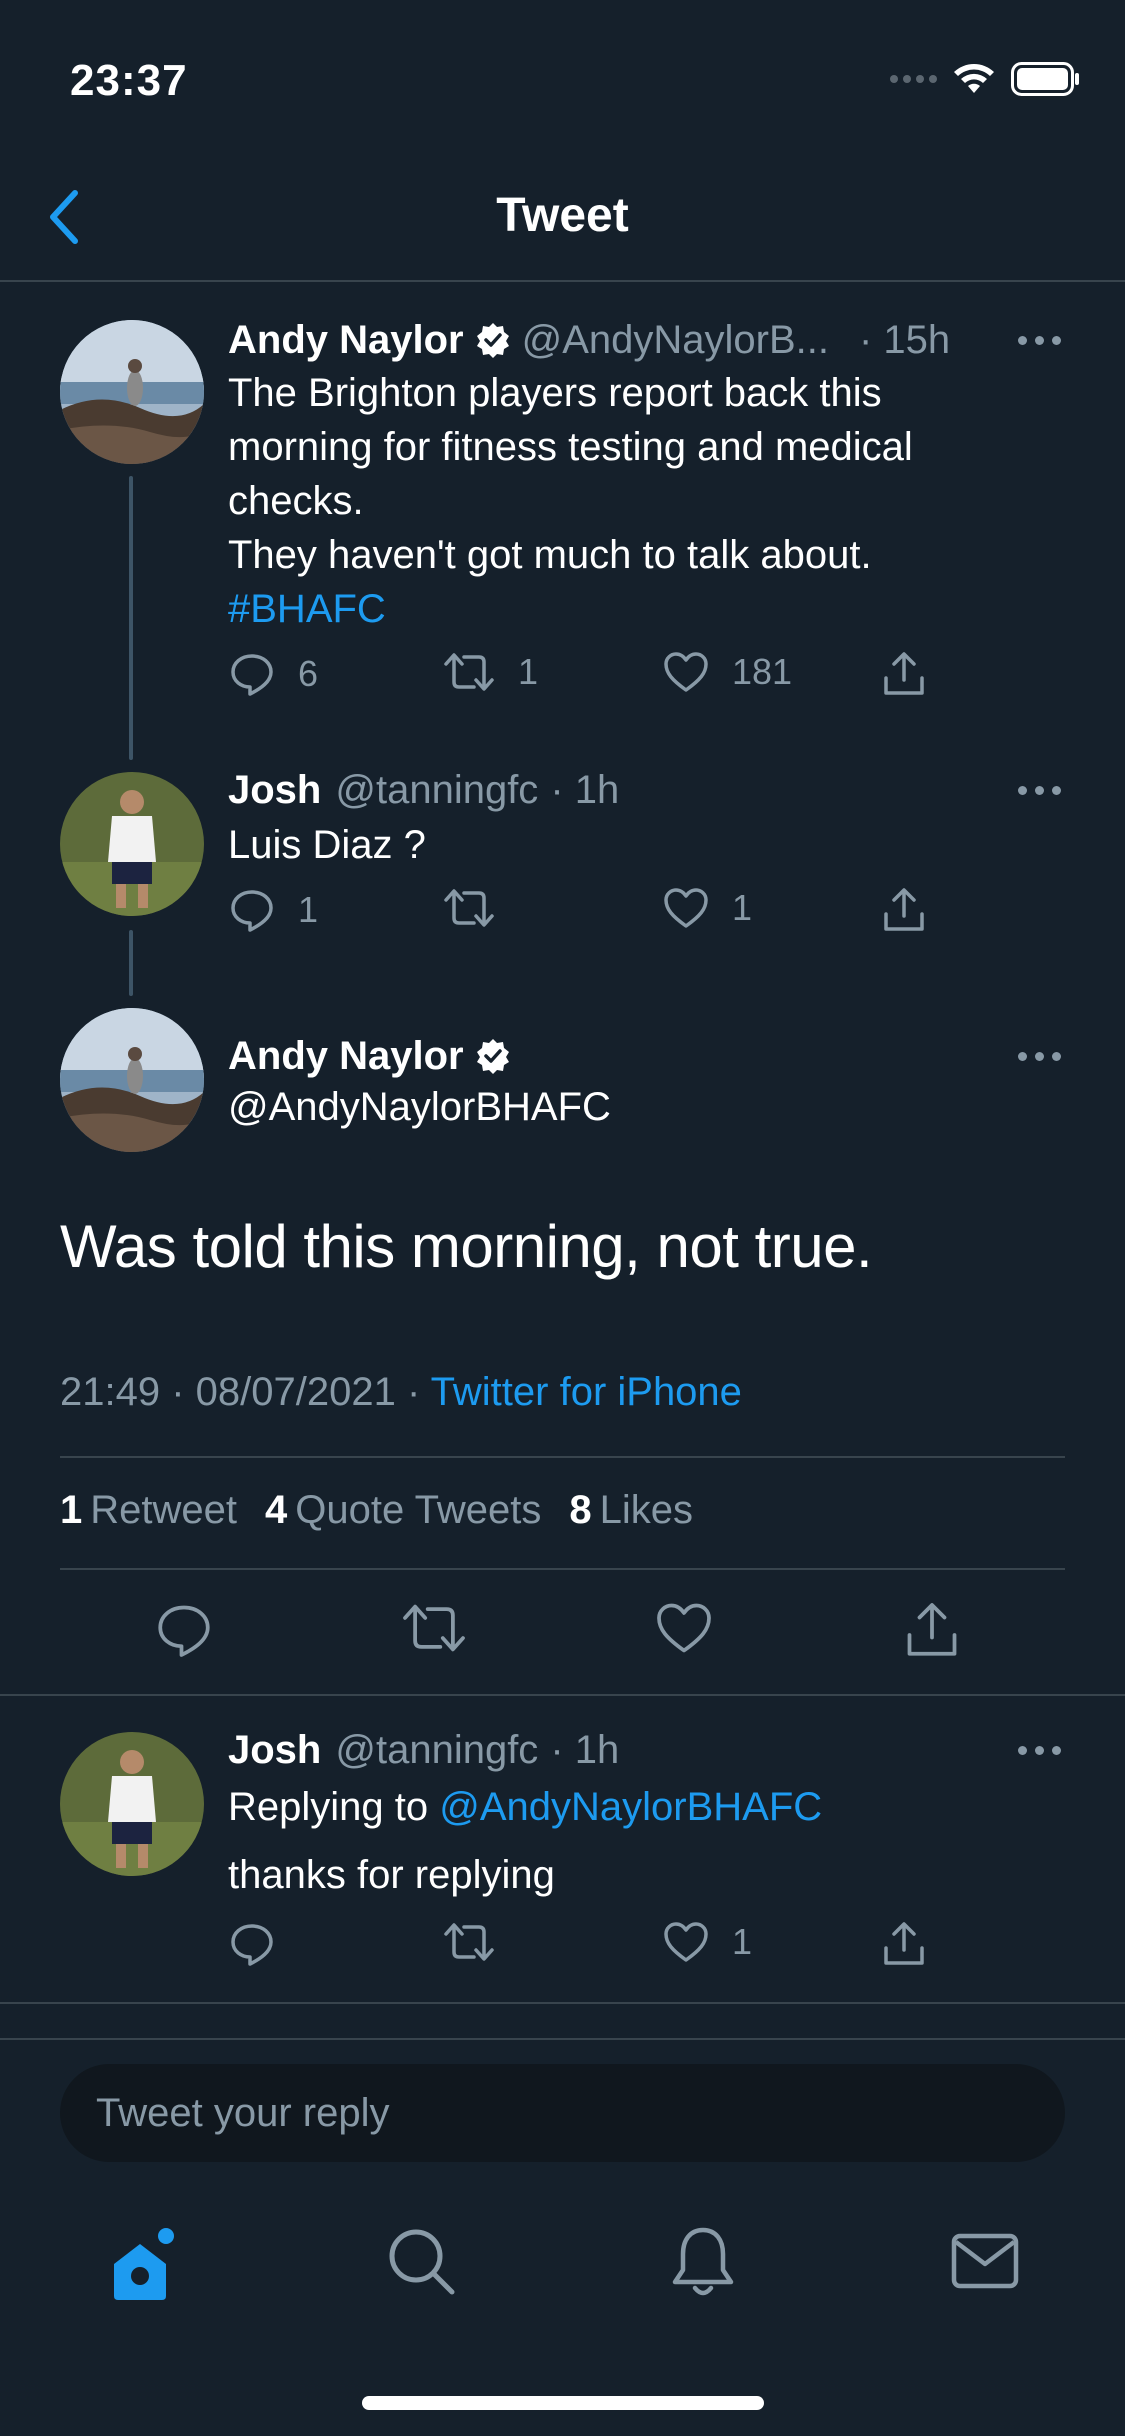 The height and width of the screenshot is (2436, 1125). What do you see at coordinates (570, 447) in the screenshot?
I see `tweet-text-line: morning for fitness testing and medical` at bounding box center [570, 447].